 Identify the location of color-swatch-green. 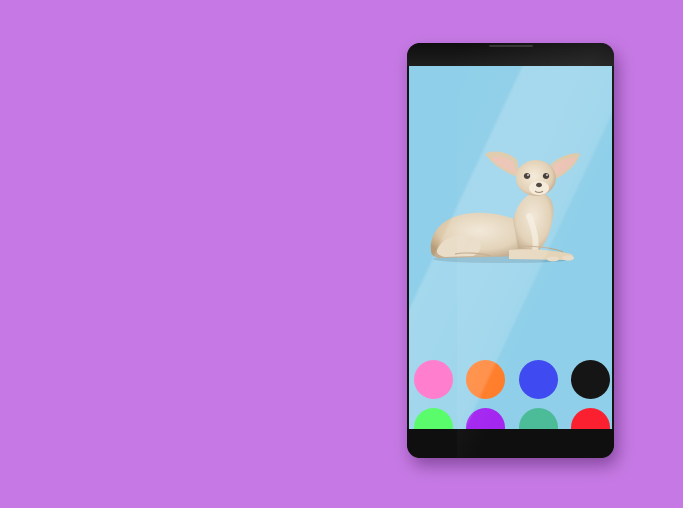
(433, 418).